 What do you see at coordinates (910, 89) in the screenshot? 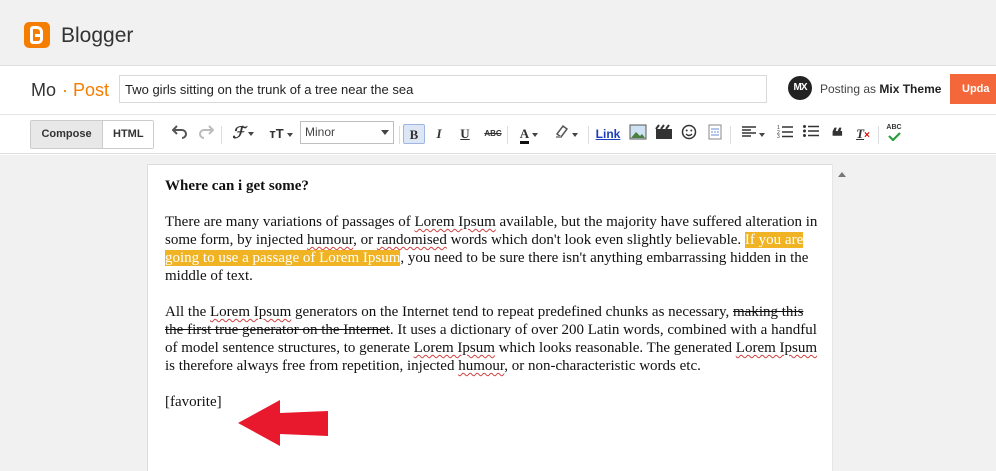
I see `account-name: Mix Theme` at bounding box center [910, 89].